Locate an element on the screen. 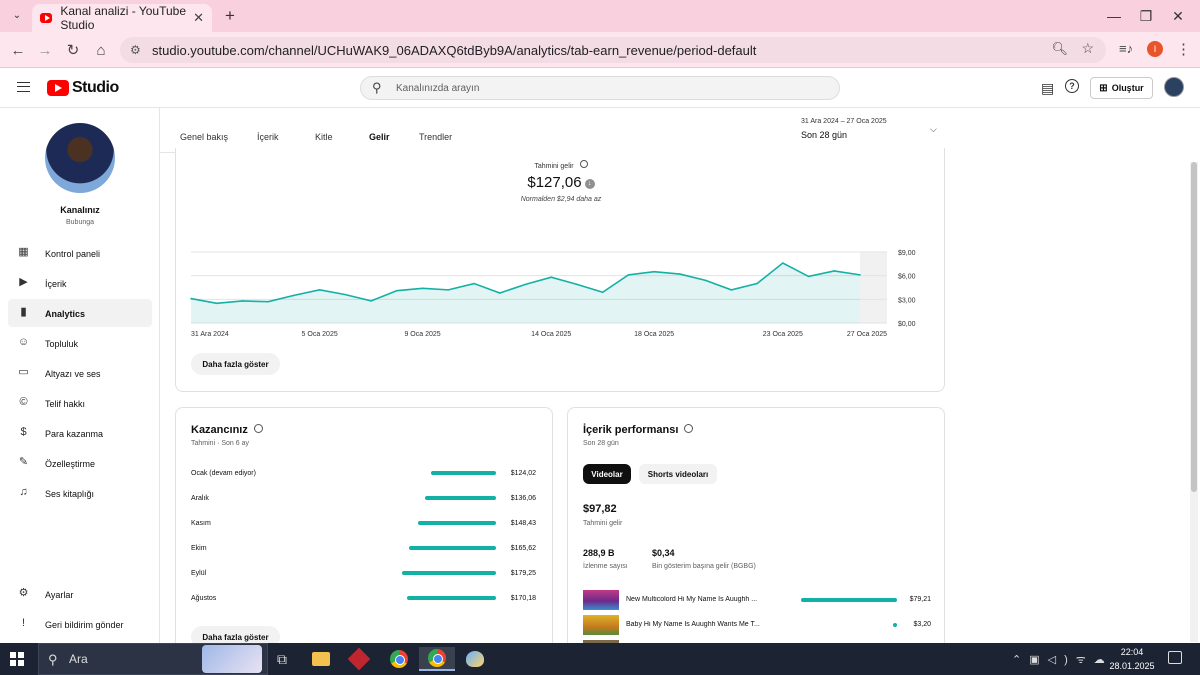  video-revenue-bar is located at coordinates (849, 600).